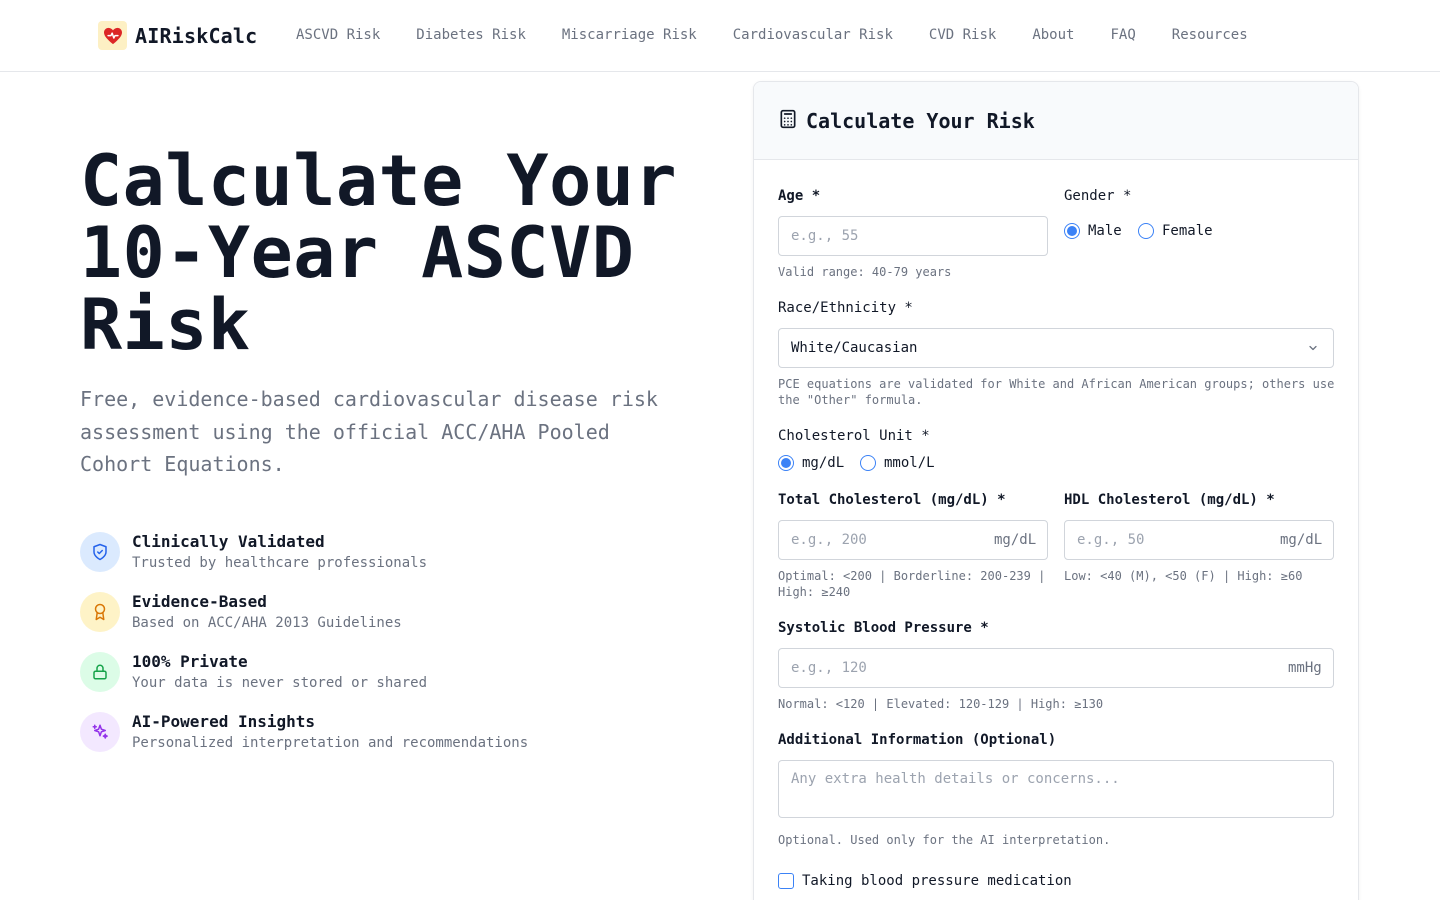 This screenshot has width=1440, height=900. I want to click on nav-link-miscarriage-risk: Miscarriage Risk, so click(629, 35).